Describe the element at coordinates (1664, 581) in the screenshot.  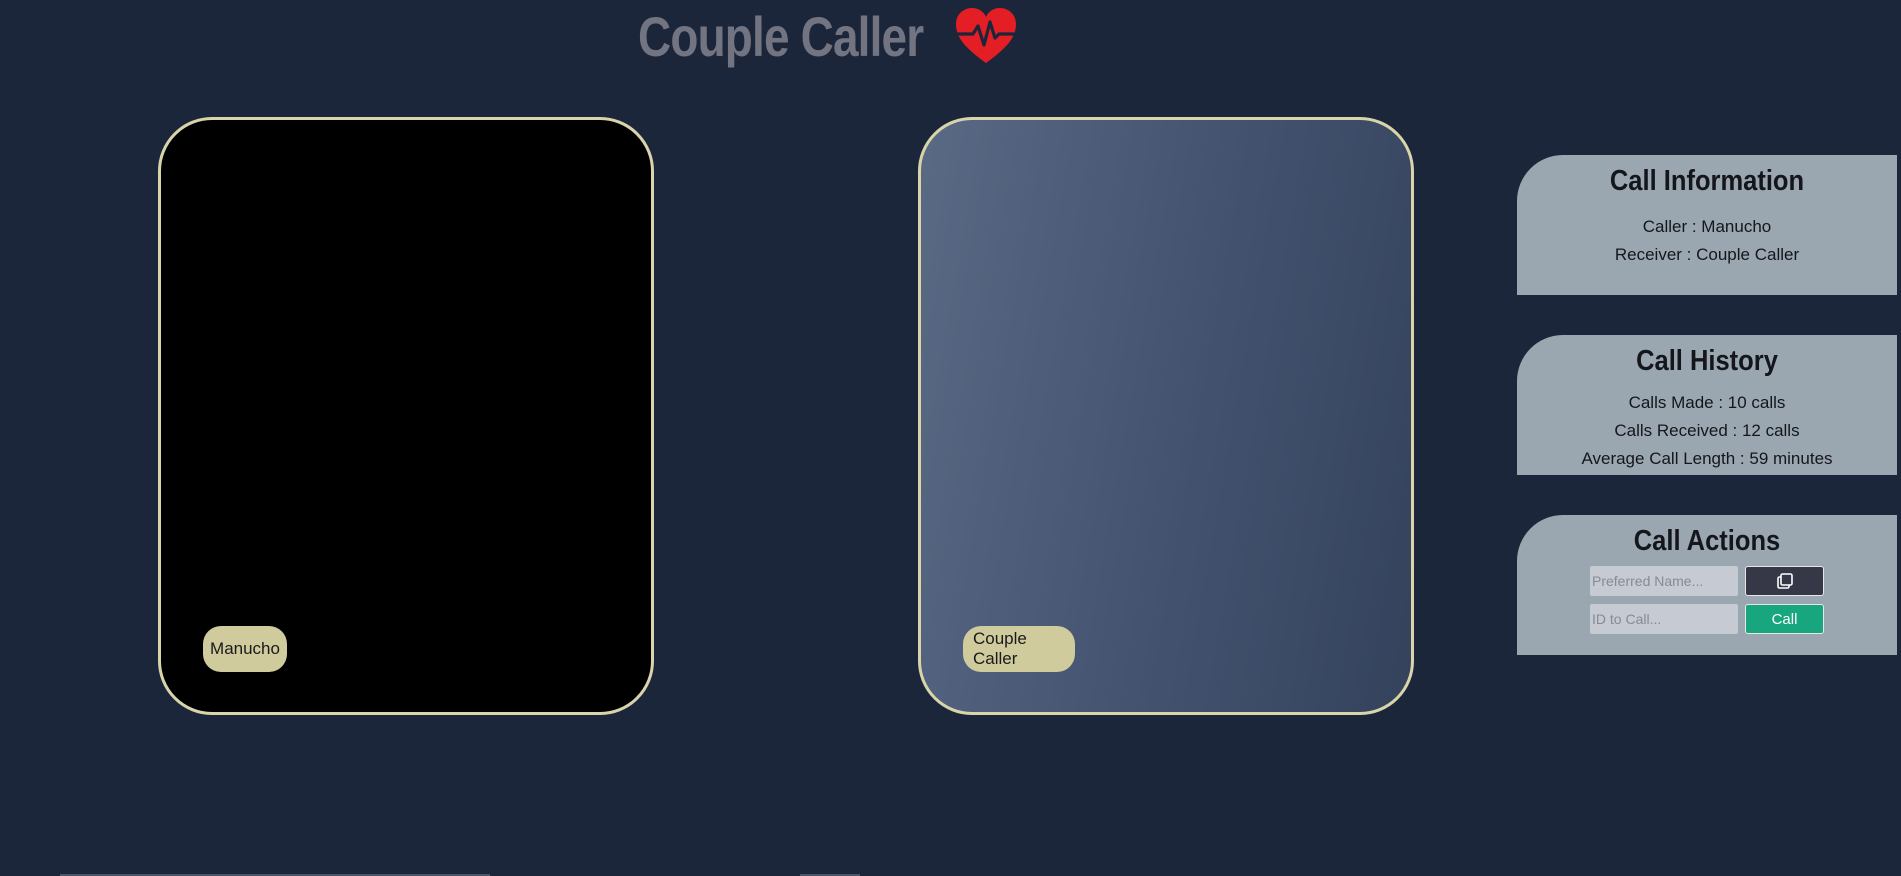
I see `preferred-name-input` at that location.